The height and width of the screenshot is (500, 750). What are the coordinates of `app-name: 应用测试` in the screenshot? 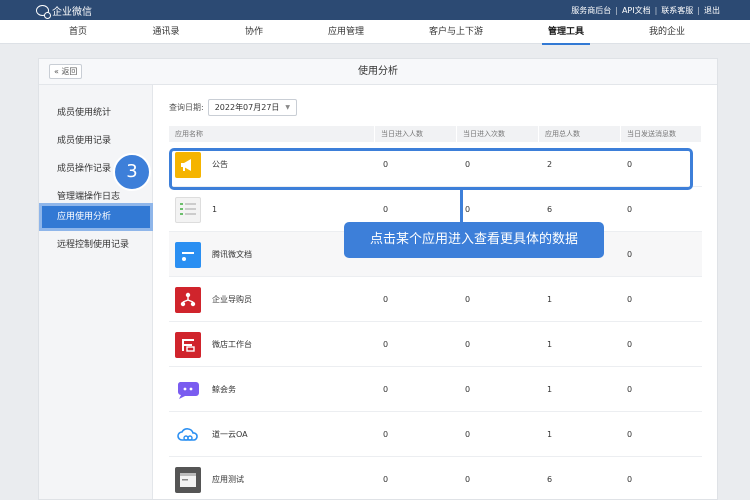 It's located at (228, 479).